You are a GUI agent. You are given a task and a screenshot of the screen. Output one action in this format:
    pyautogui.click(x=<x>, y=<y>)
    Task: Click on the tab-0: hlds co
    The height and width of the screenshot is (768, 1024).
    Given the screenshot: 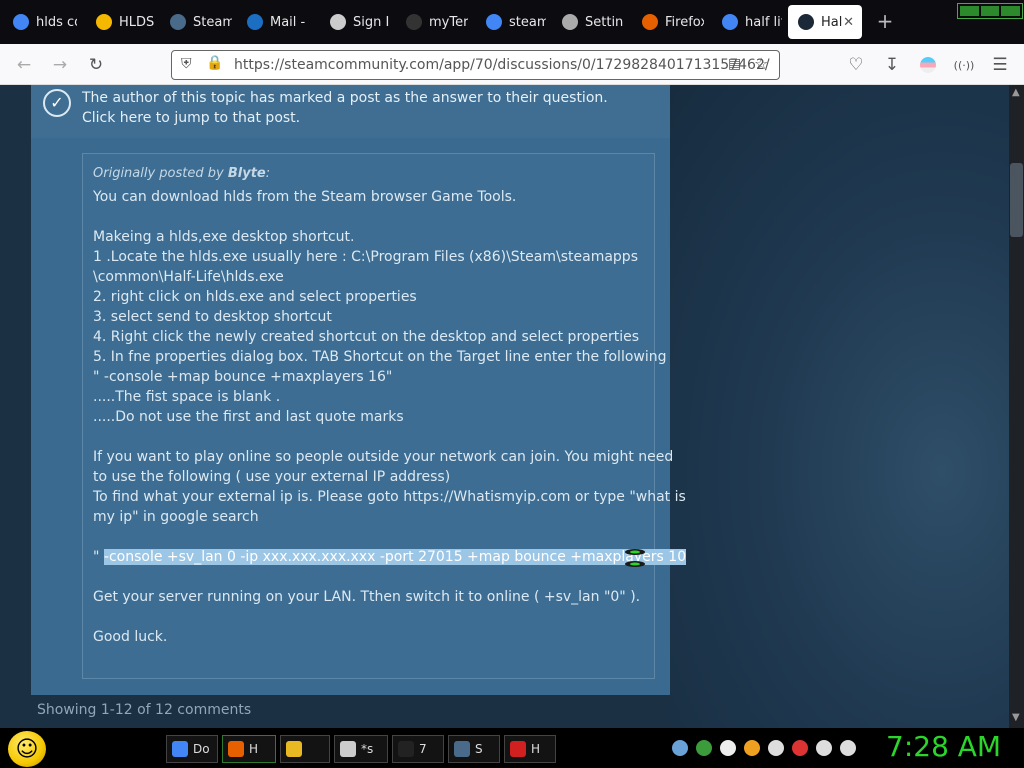 What is the action you would take?
    pyautogui.click(x=40, y=22)
    